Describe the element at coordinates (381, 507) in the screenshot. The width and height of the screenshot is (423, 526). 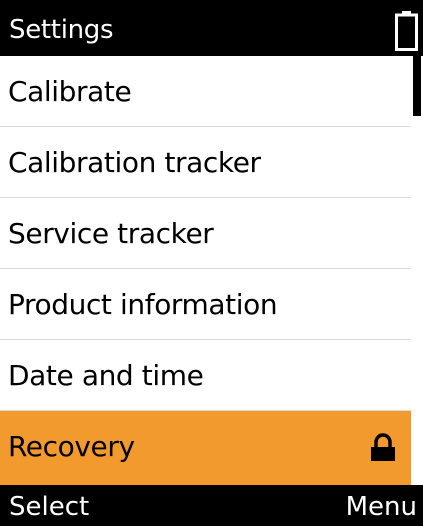
I see `menu-softkey: Menu` at that location.